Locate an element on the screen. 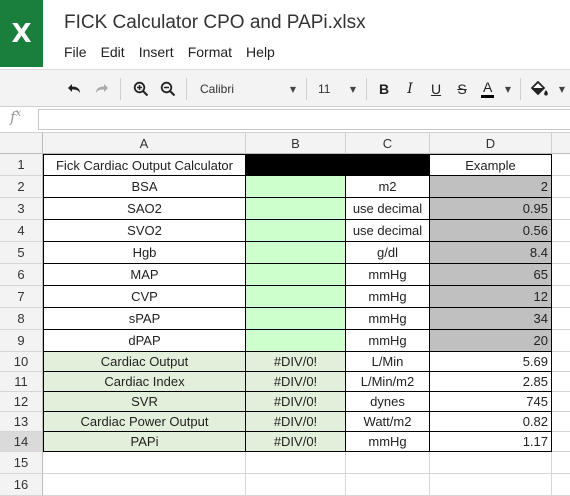  cell-a1: Fick Cardiac Output Calculator is located at coordinates (144, 165).